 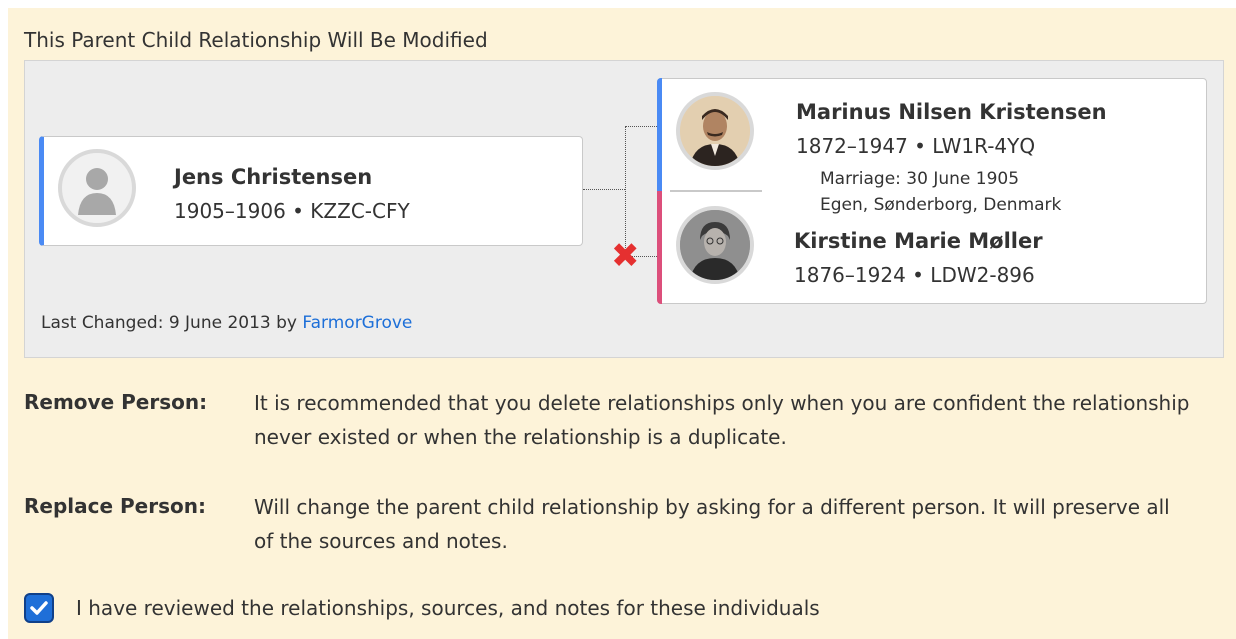 I want to click on father-stripe, so click(x=659, y=134).